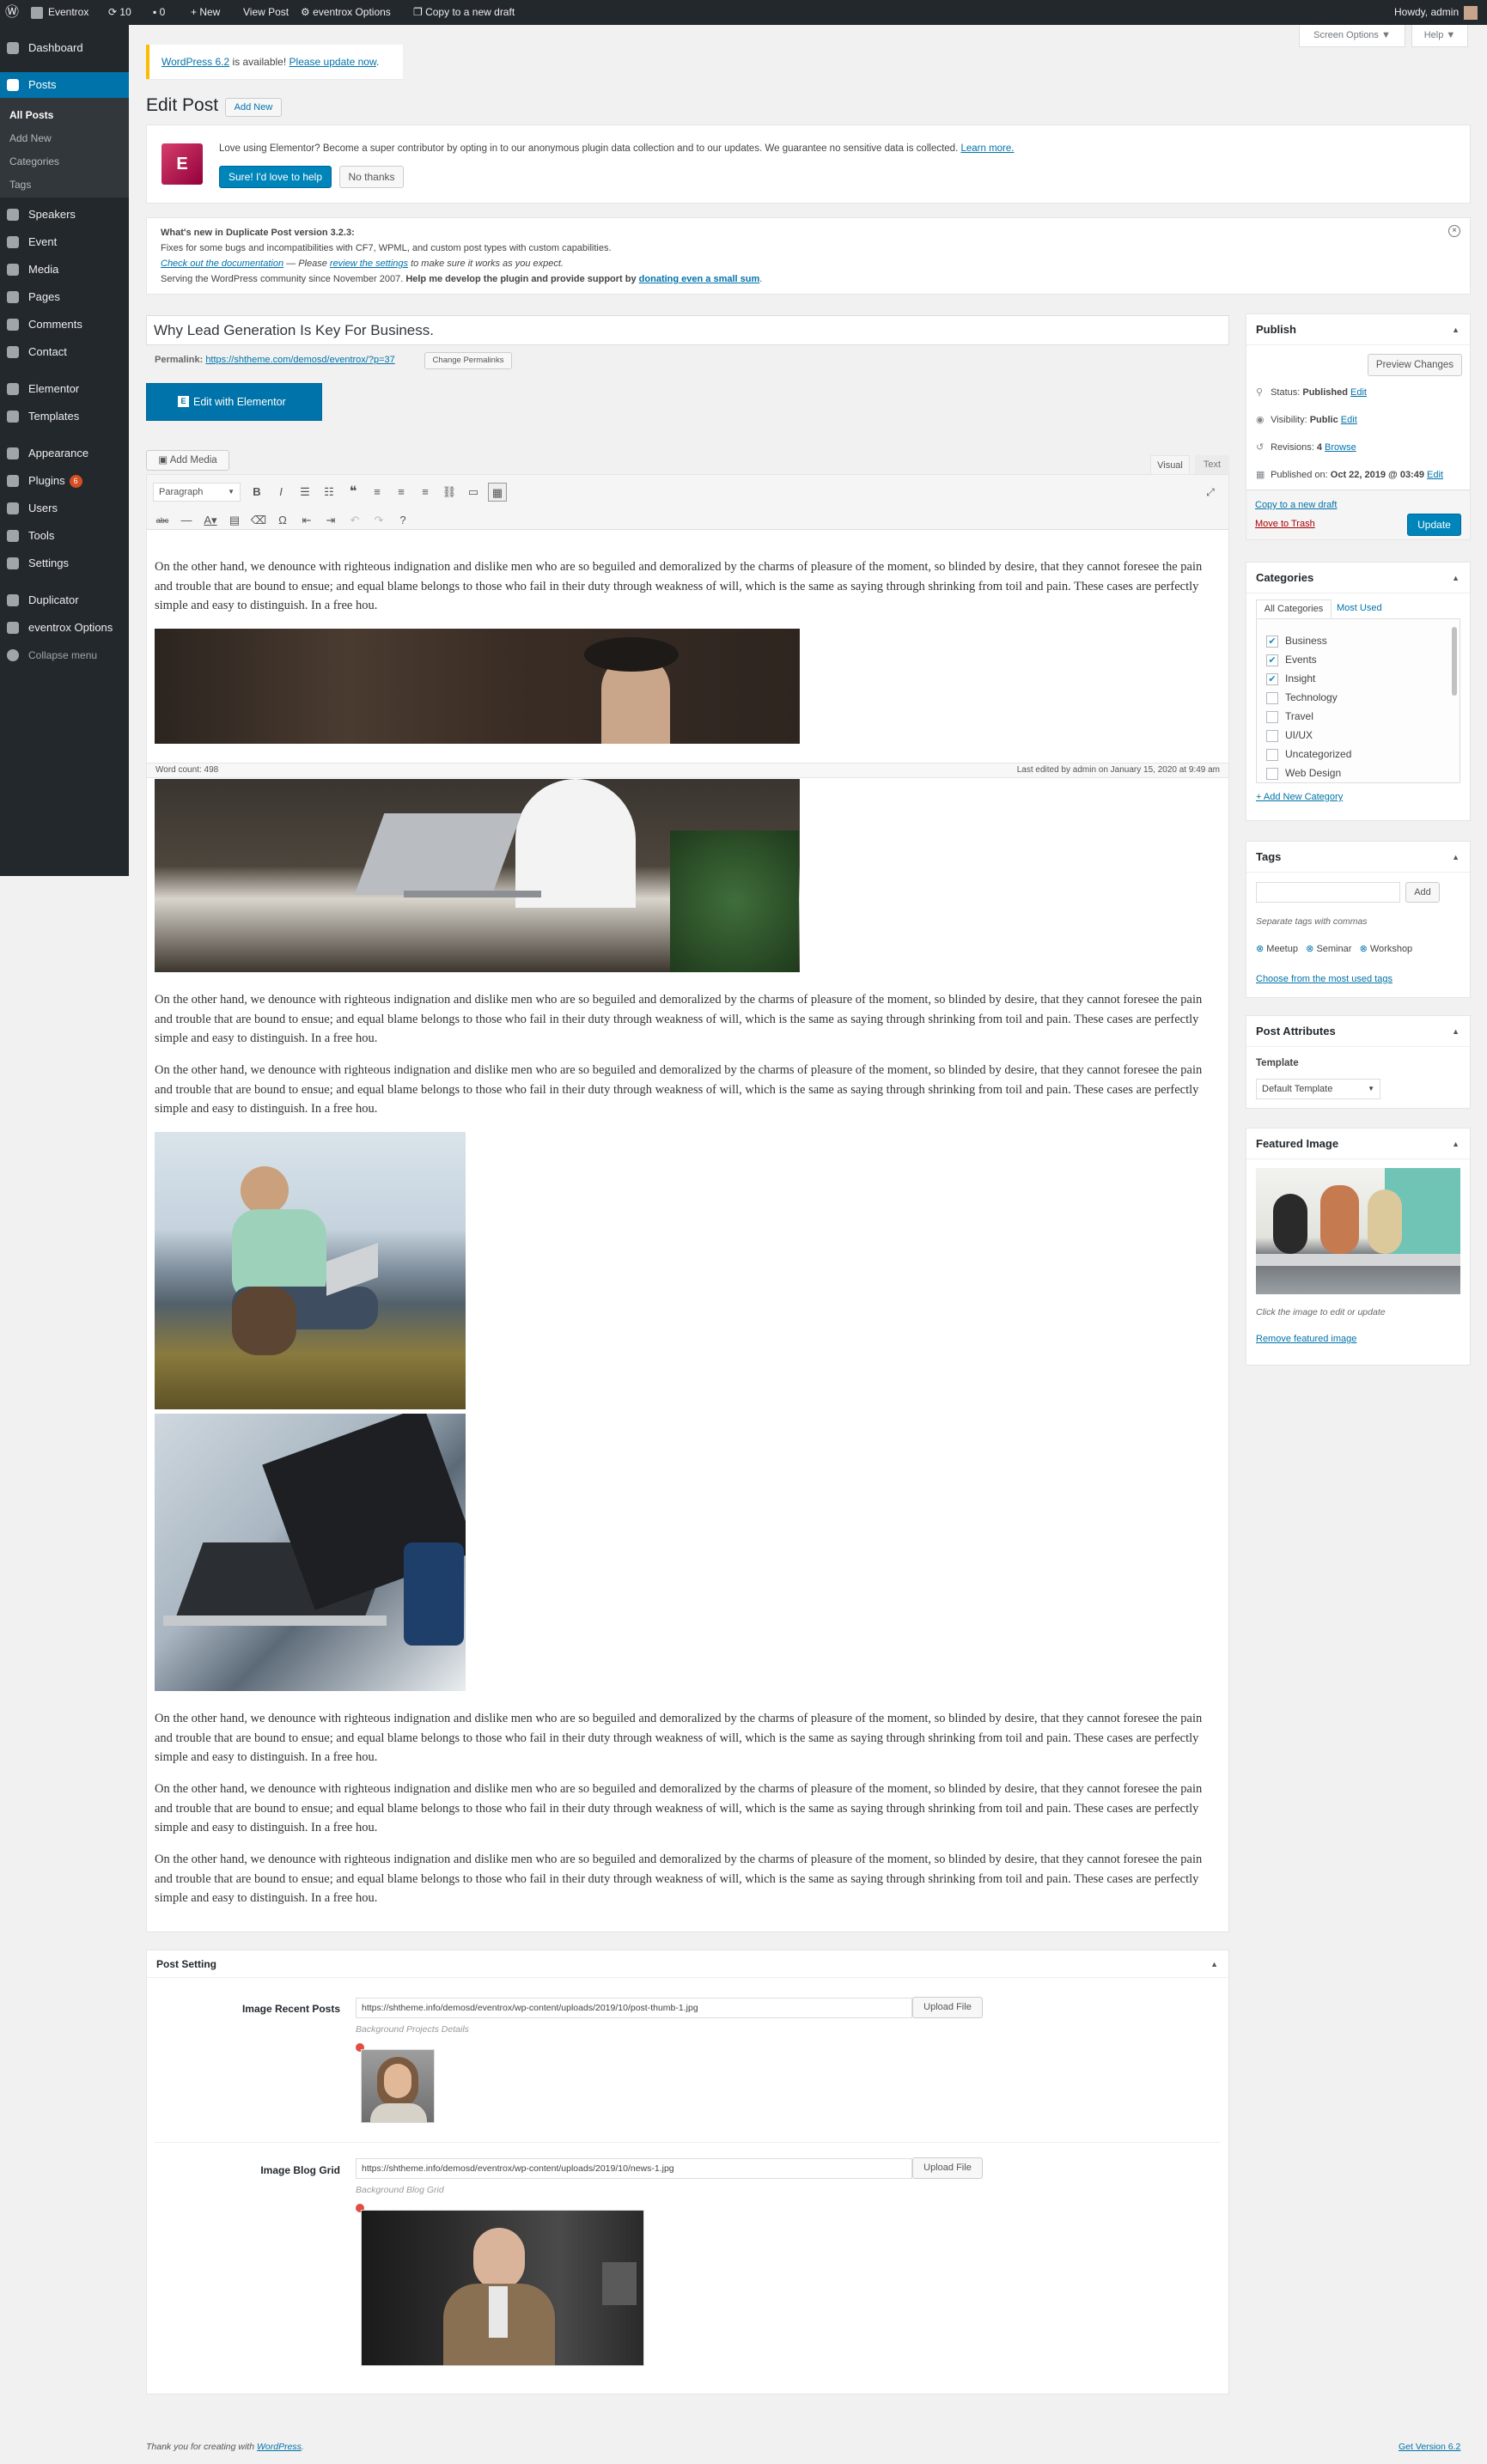  What do you see at coordinates (1306, 1339) in the screenshot?
I see `remove-featured-image-link: Remove featured image` at bounding box center [1306, 1339].